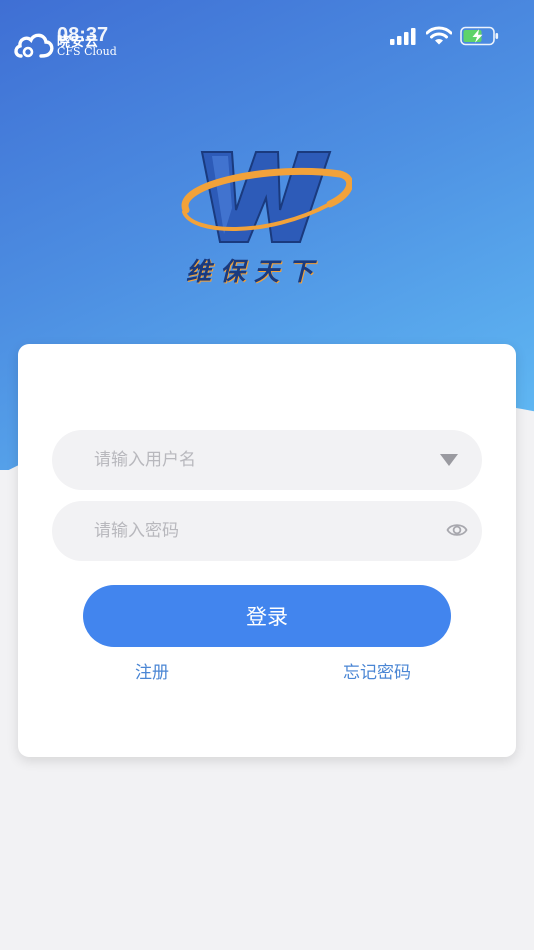 The width and height of the screenshot is (534, 950). I want to click on status-time: 08:37, so click(83, 35).